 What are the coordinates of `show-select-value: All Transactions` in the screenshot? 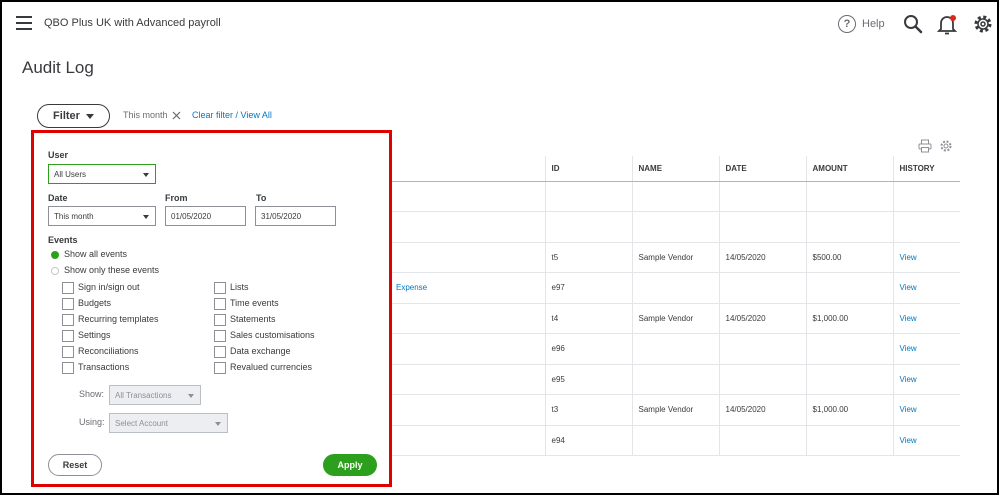 It's located at (143, 395).